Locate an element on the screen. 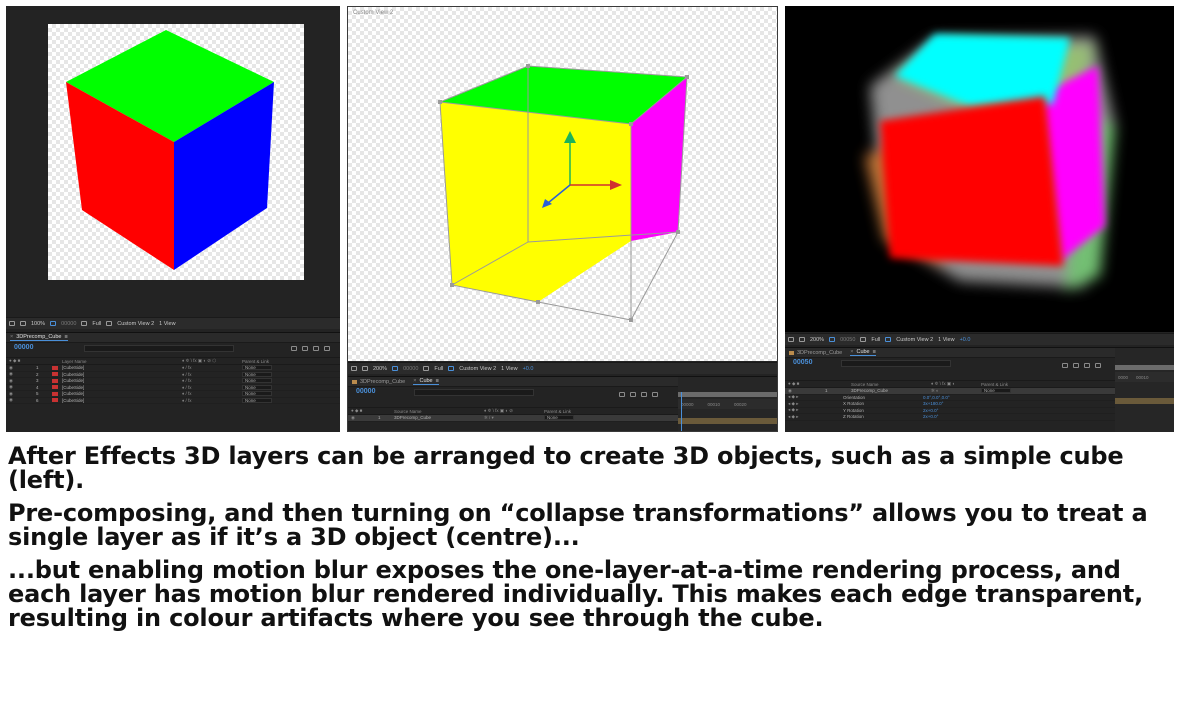 The height and width of the screenshot is (720, 1180). layer-row: ◉ 6 [CubeSide] ♦ / fx None is located at coordinates (173, 400).